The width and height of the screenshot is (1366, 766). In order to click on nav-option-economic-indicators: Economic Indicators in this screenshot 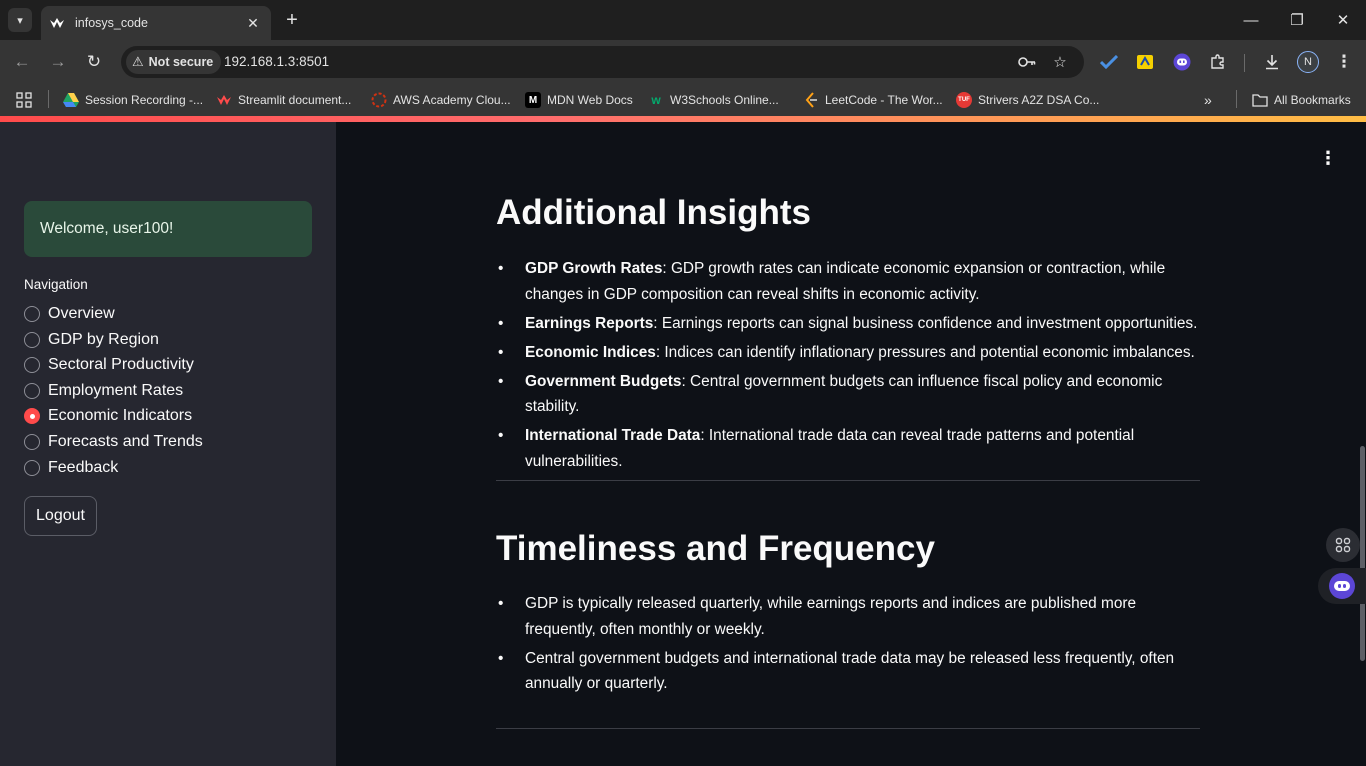, I will do `click(108, 416)`.